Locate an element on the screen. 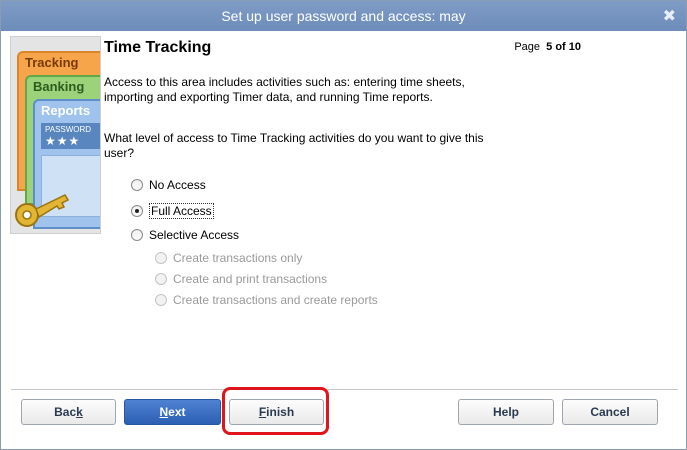 This screenshot has width=687, height=450. radio-label: No Access is located at coordinates (177, 185).